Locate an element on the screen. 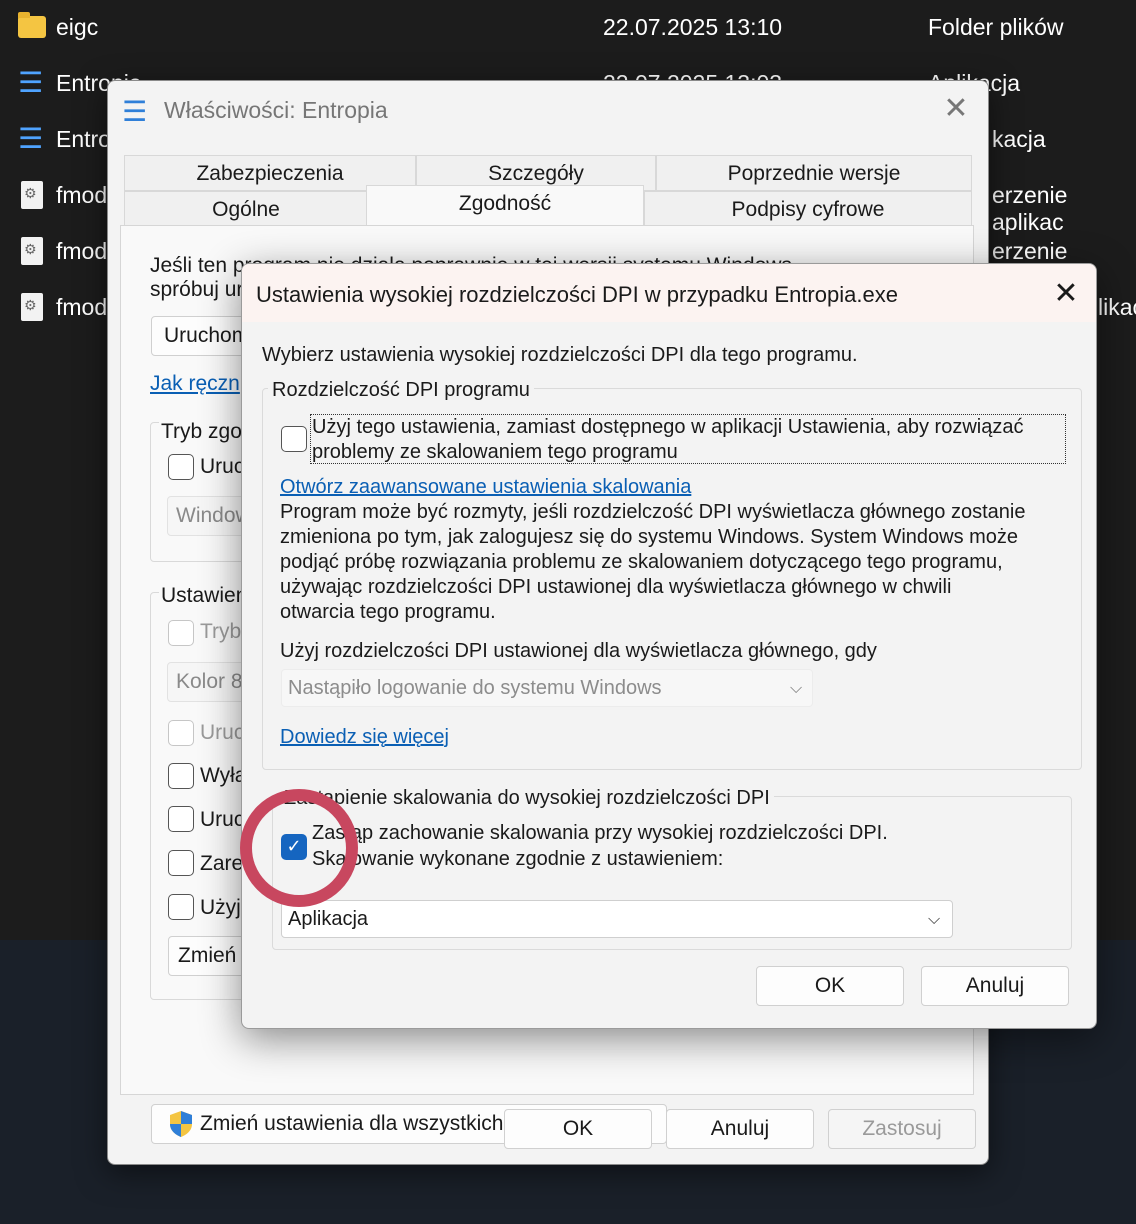  disable-fullscreen-label: Wyła is located at coordinates (223, 775).